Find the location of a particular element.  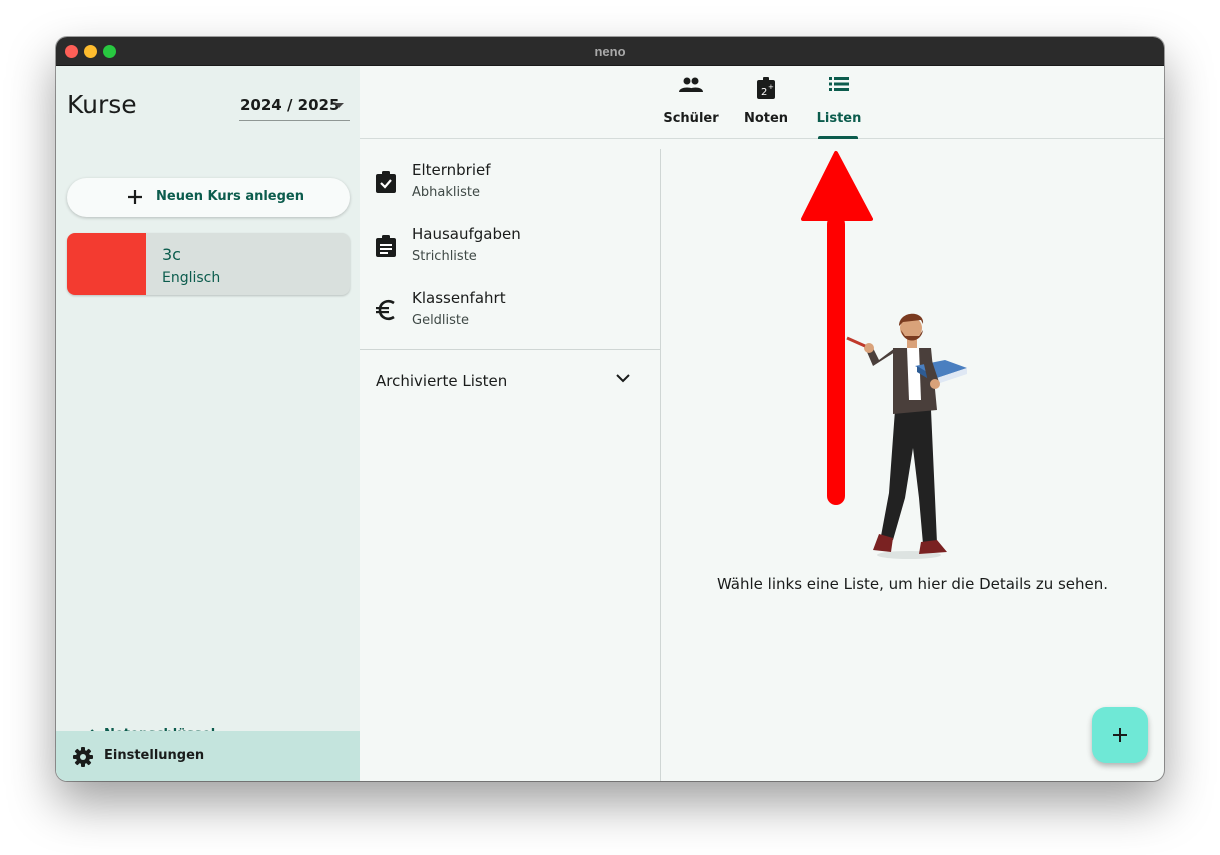

new-course-label: Neuen Kurs anlegen is located at coordinates (230, 196).